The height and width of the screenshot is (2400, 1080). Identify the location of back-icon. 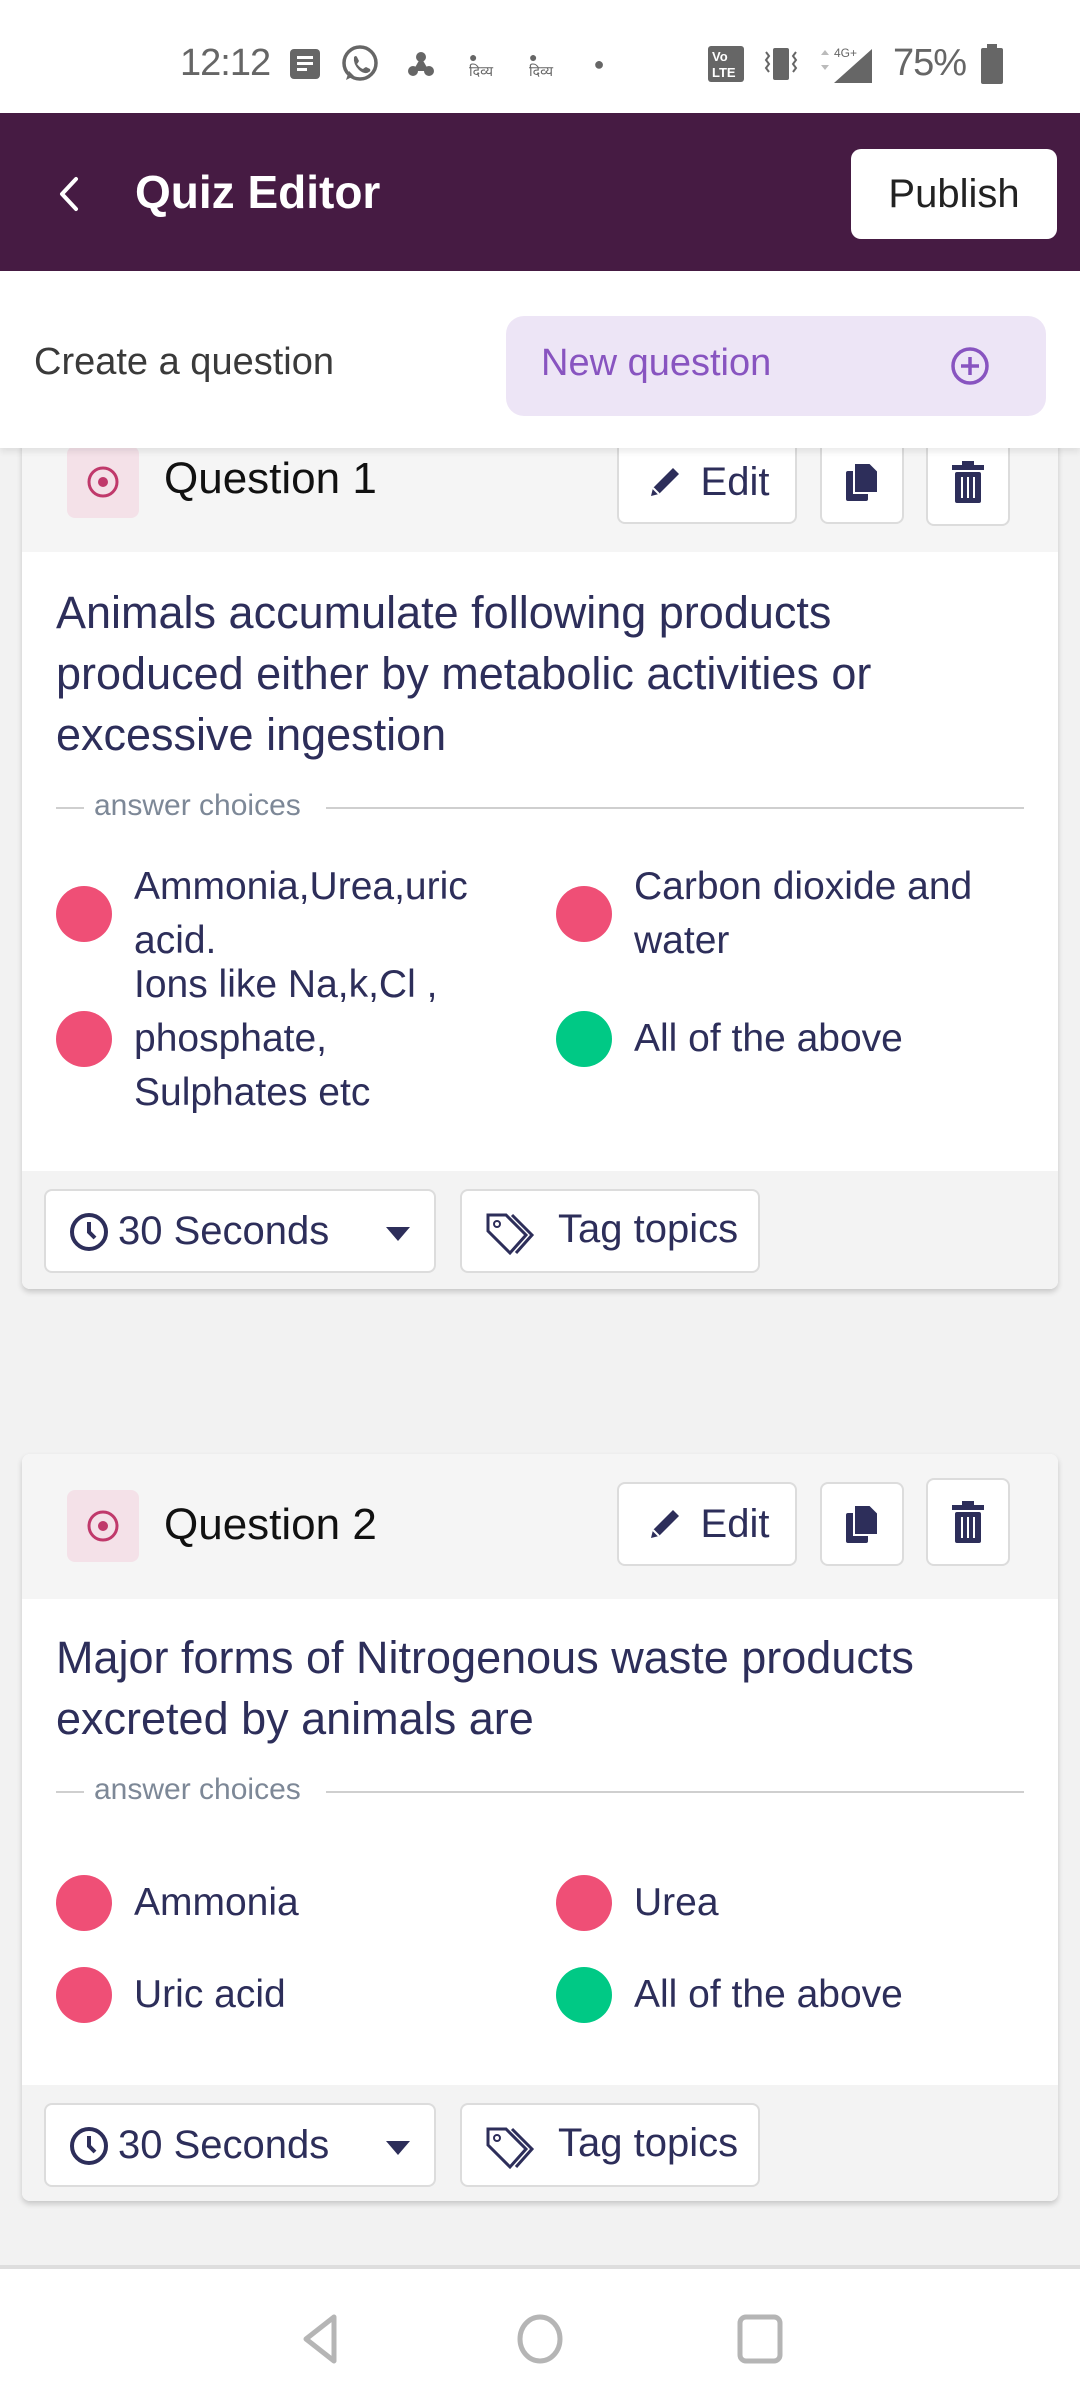
(70, 194).